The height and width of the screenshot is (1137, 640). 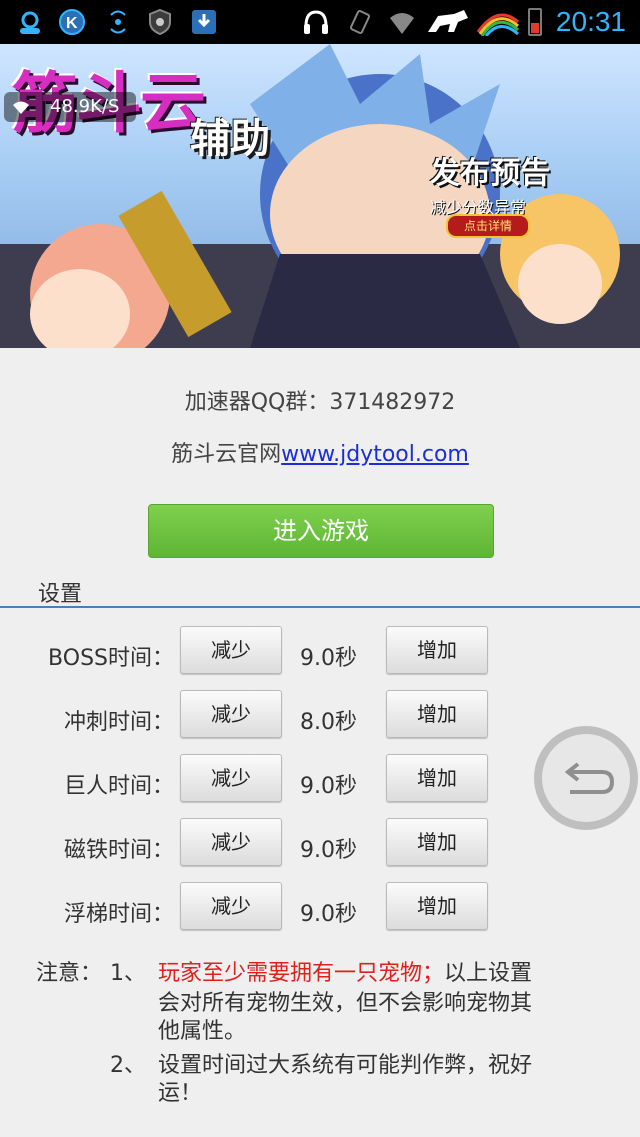 What do you see at coordinates (448, 21) in the screenshot?
I see `horse-app-icon` at bounding box center [448, 21].